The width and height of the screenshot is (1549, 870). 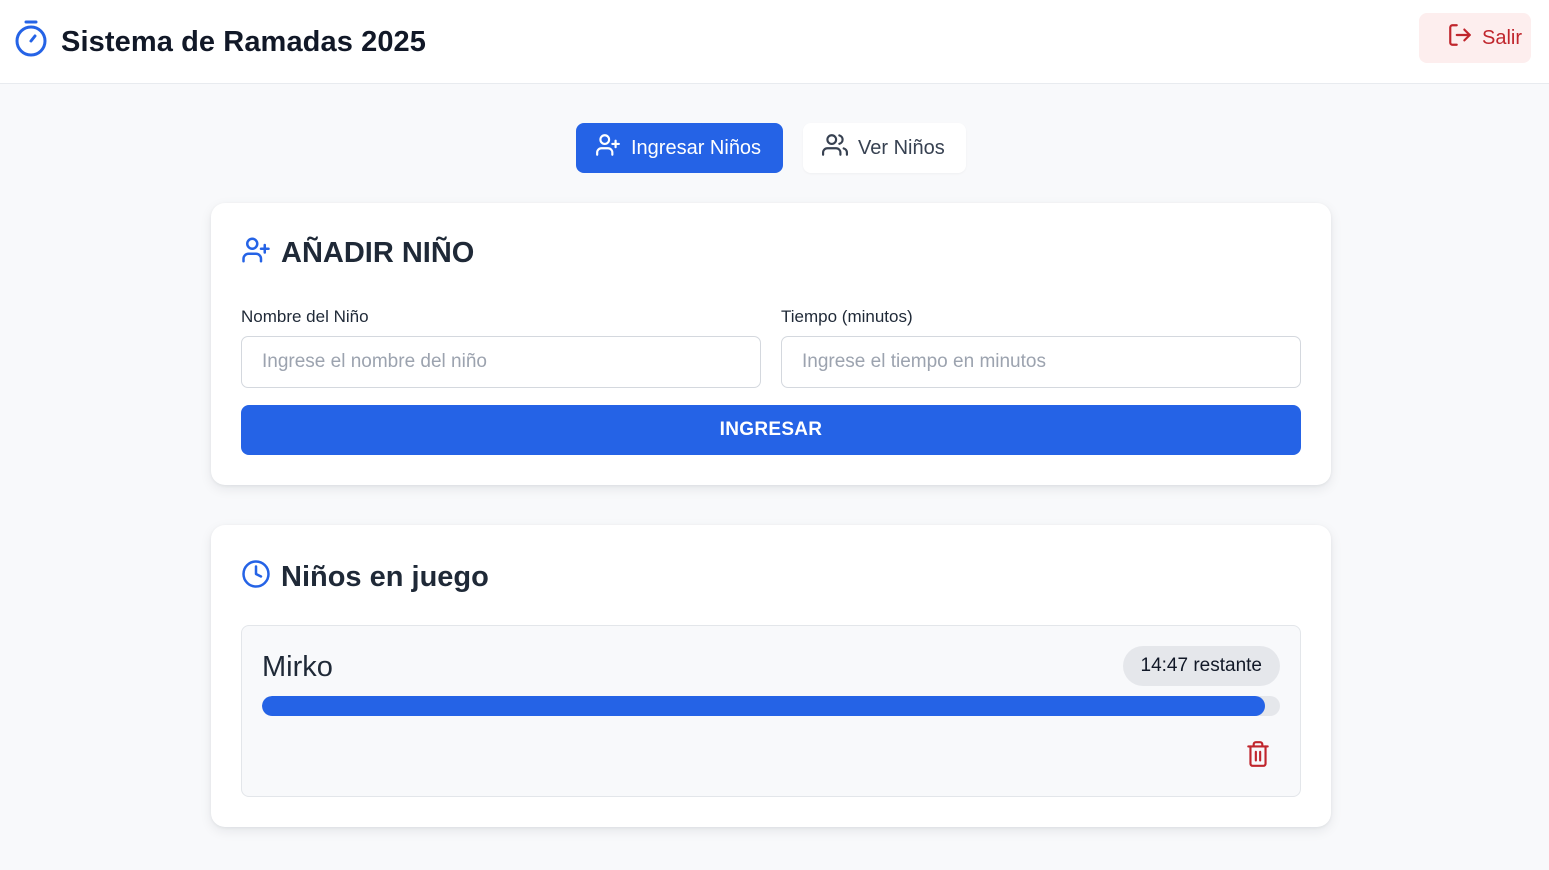 I want to click on stopwatch-icon, so click(x=31, y=41).